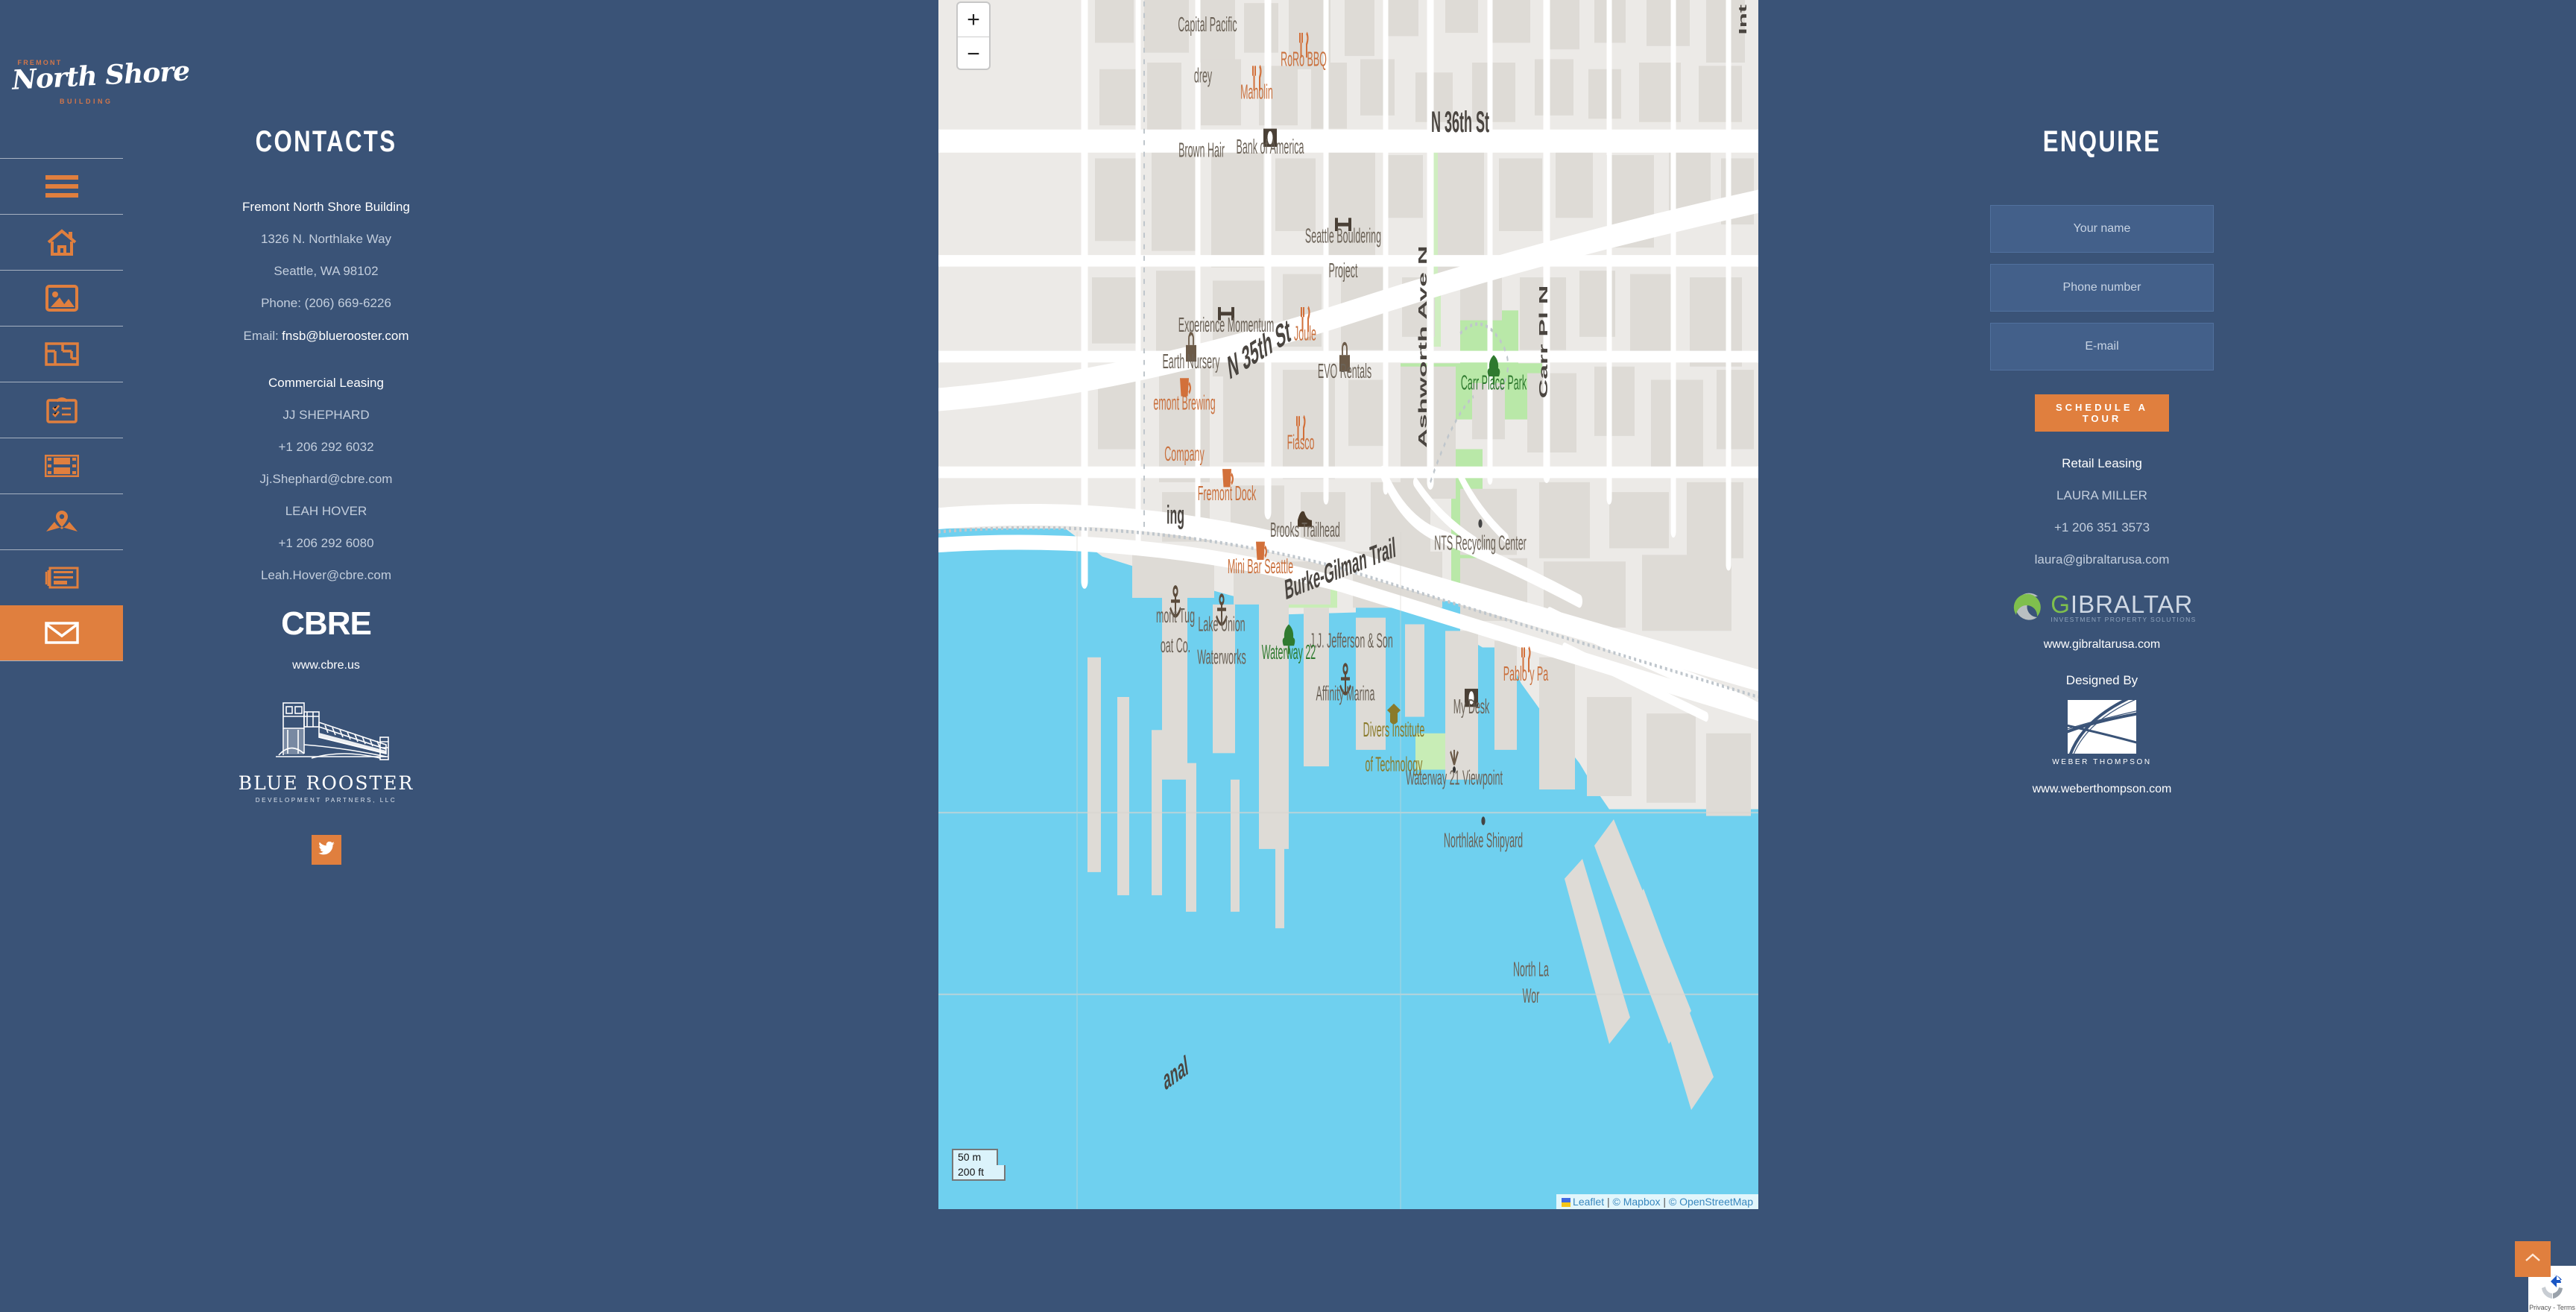 The height and width of the screenshot is (1312, 2576). I want to click on clipboard-icon, so click(62, 410).